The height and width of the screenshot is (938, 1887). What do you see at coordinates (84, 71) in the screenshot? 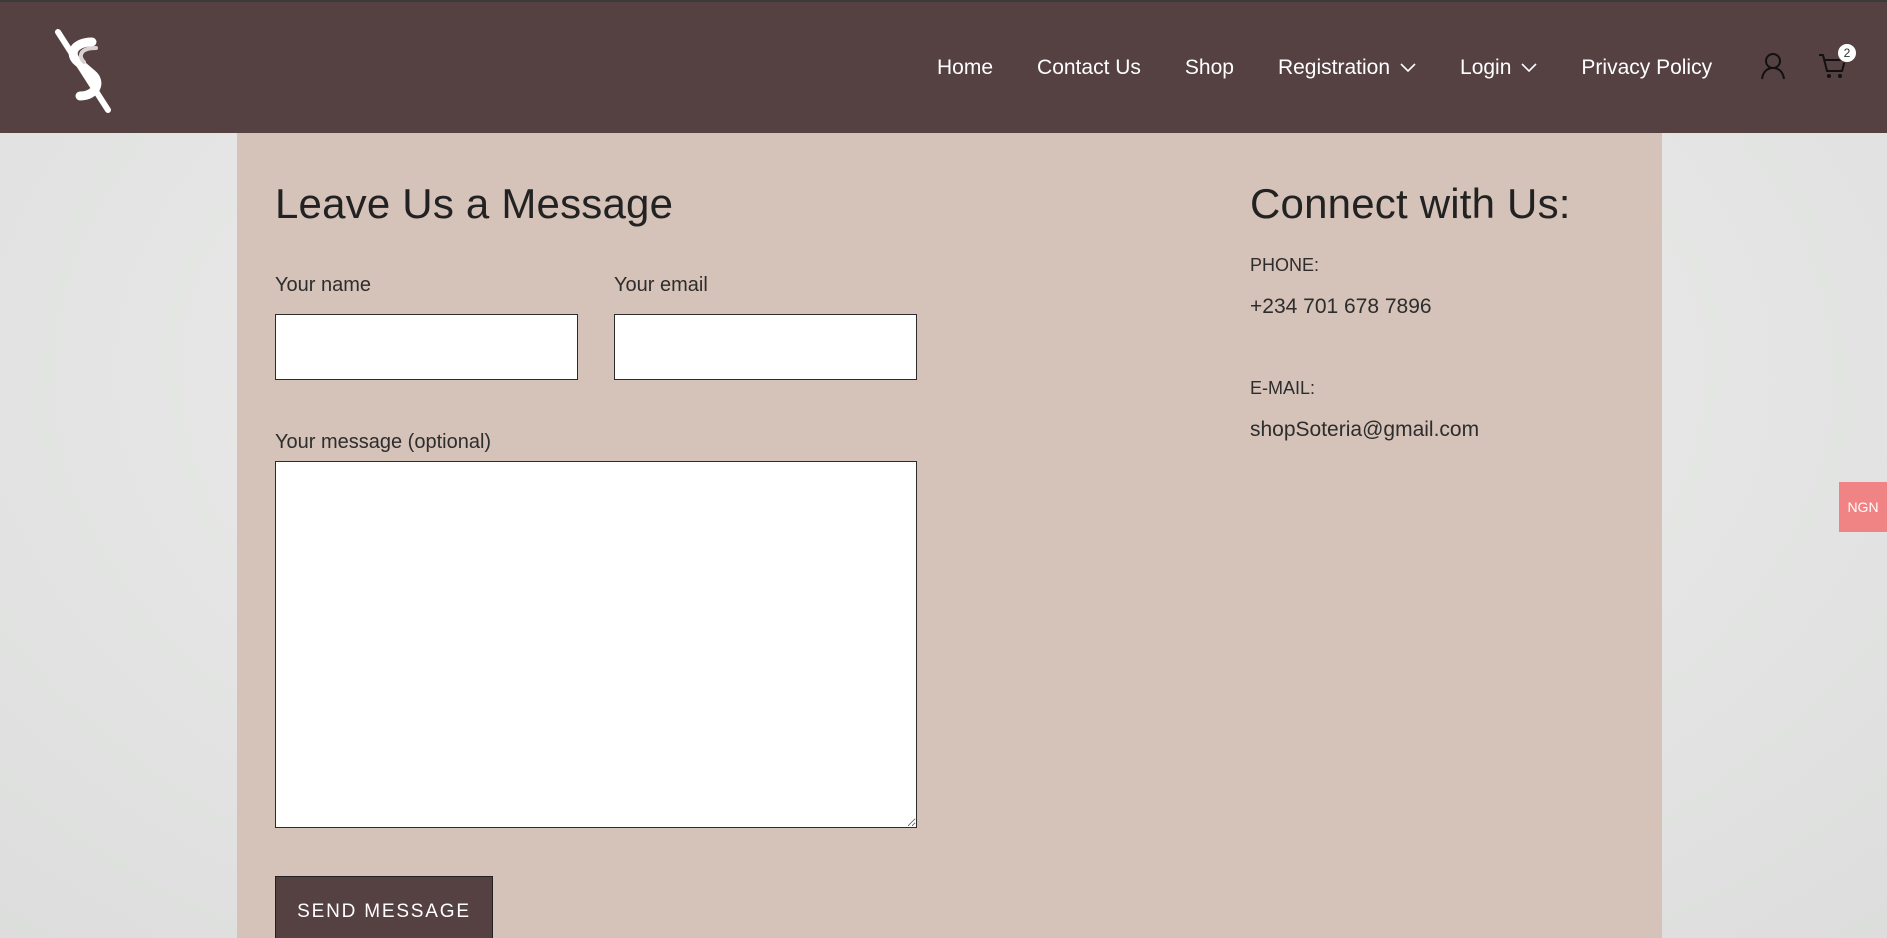
I see `site-logo` at bounding box center [84, 71].